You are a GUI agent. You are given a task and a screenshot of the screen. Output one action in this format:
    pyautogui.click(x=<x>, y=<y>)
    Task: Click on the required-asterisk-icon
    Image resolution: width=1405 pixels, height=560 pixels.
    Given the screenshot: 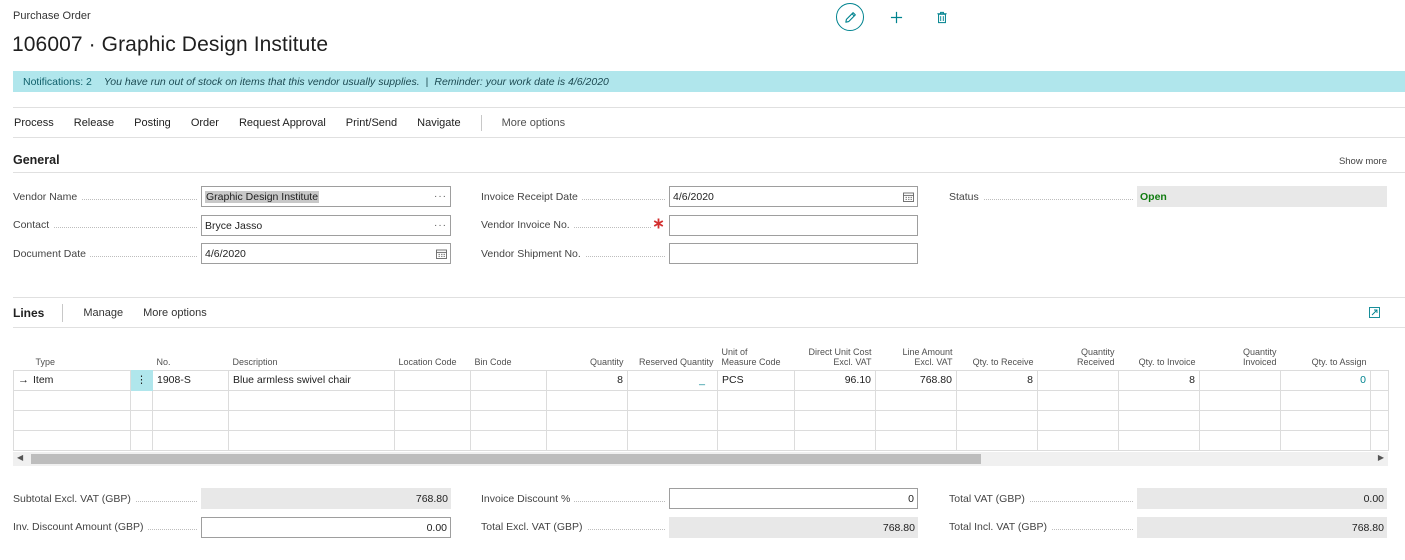 What is the action you would take?
    pyautogui.click(x=658, y=223)
    